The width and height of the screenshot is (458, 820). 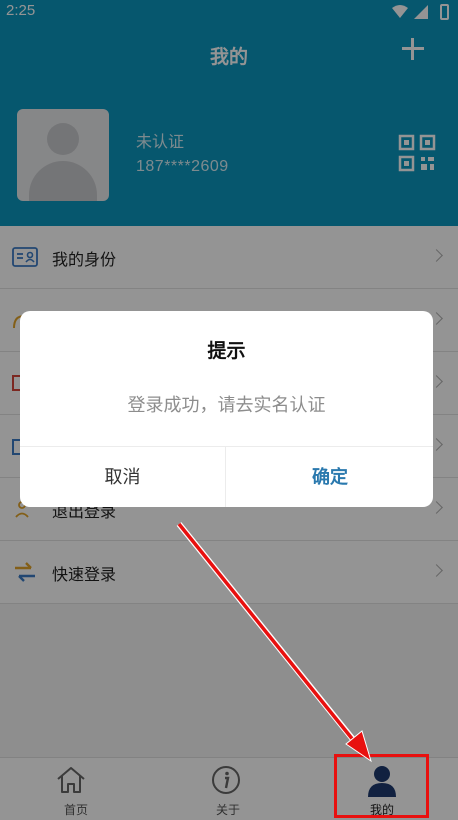 I want to click on dialog-title: 提示, so click(x=226, y=351).